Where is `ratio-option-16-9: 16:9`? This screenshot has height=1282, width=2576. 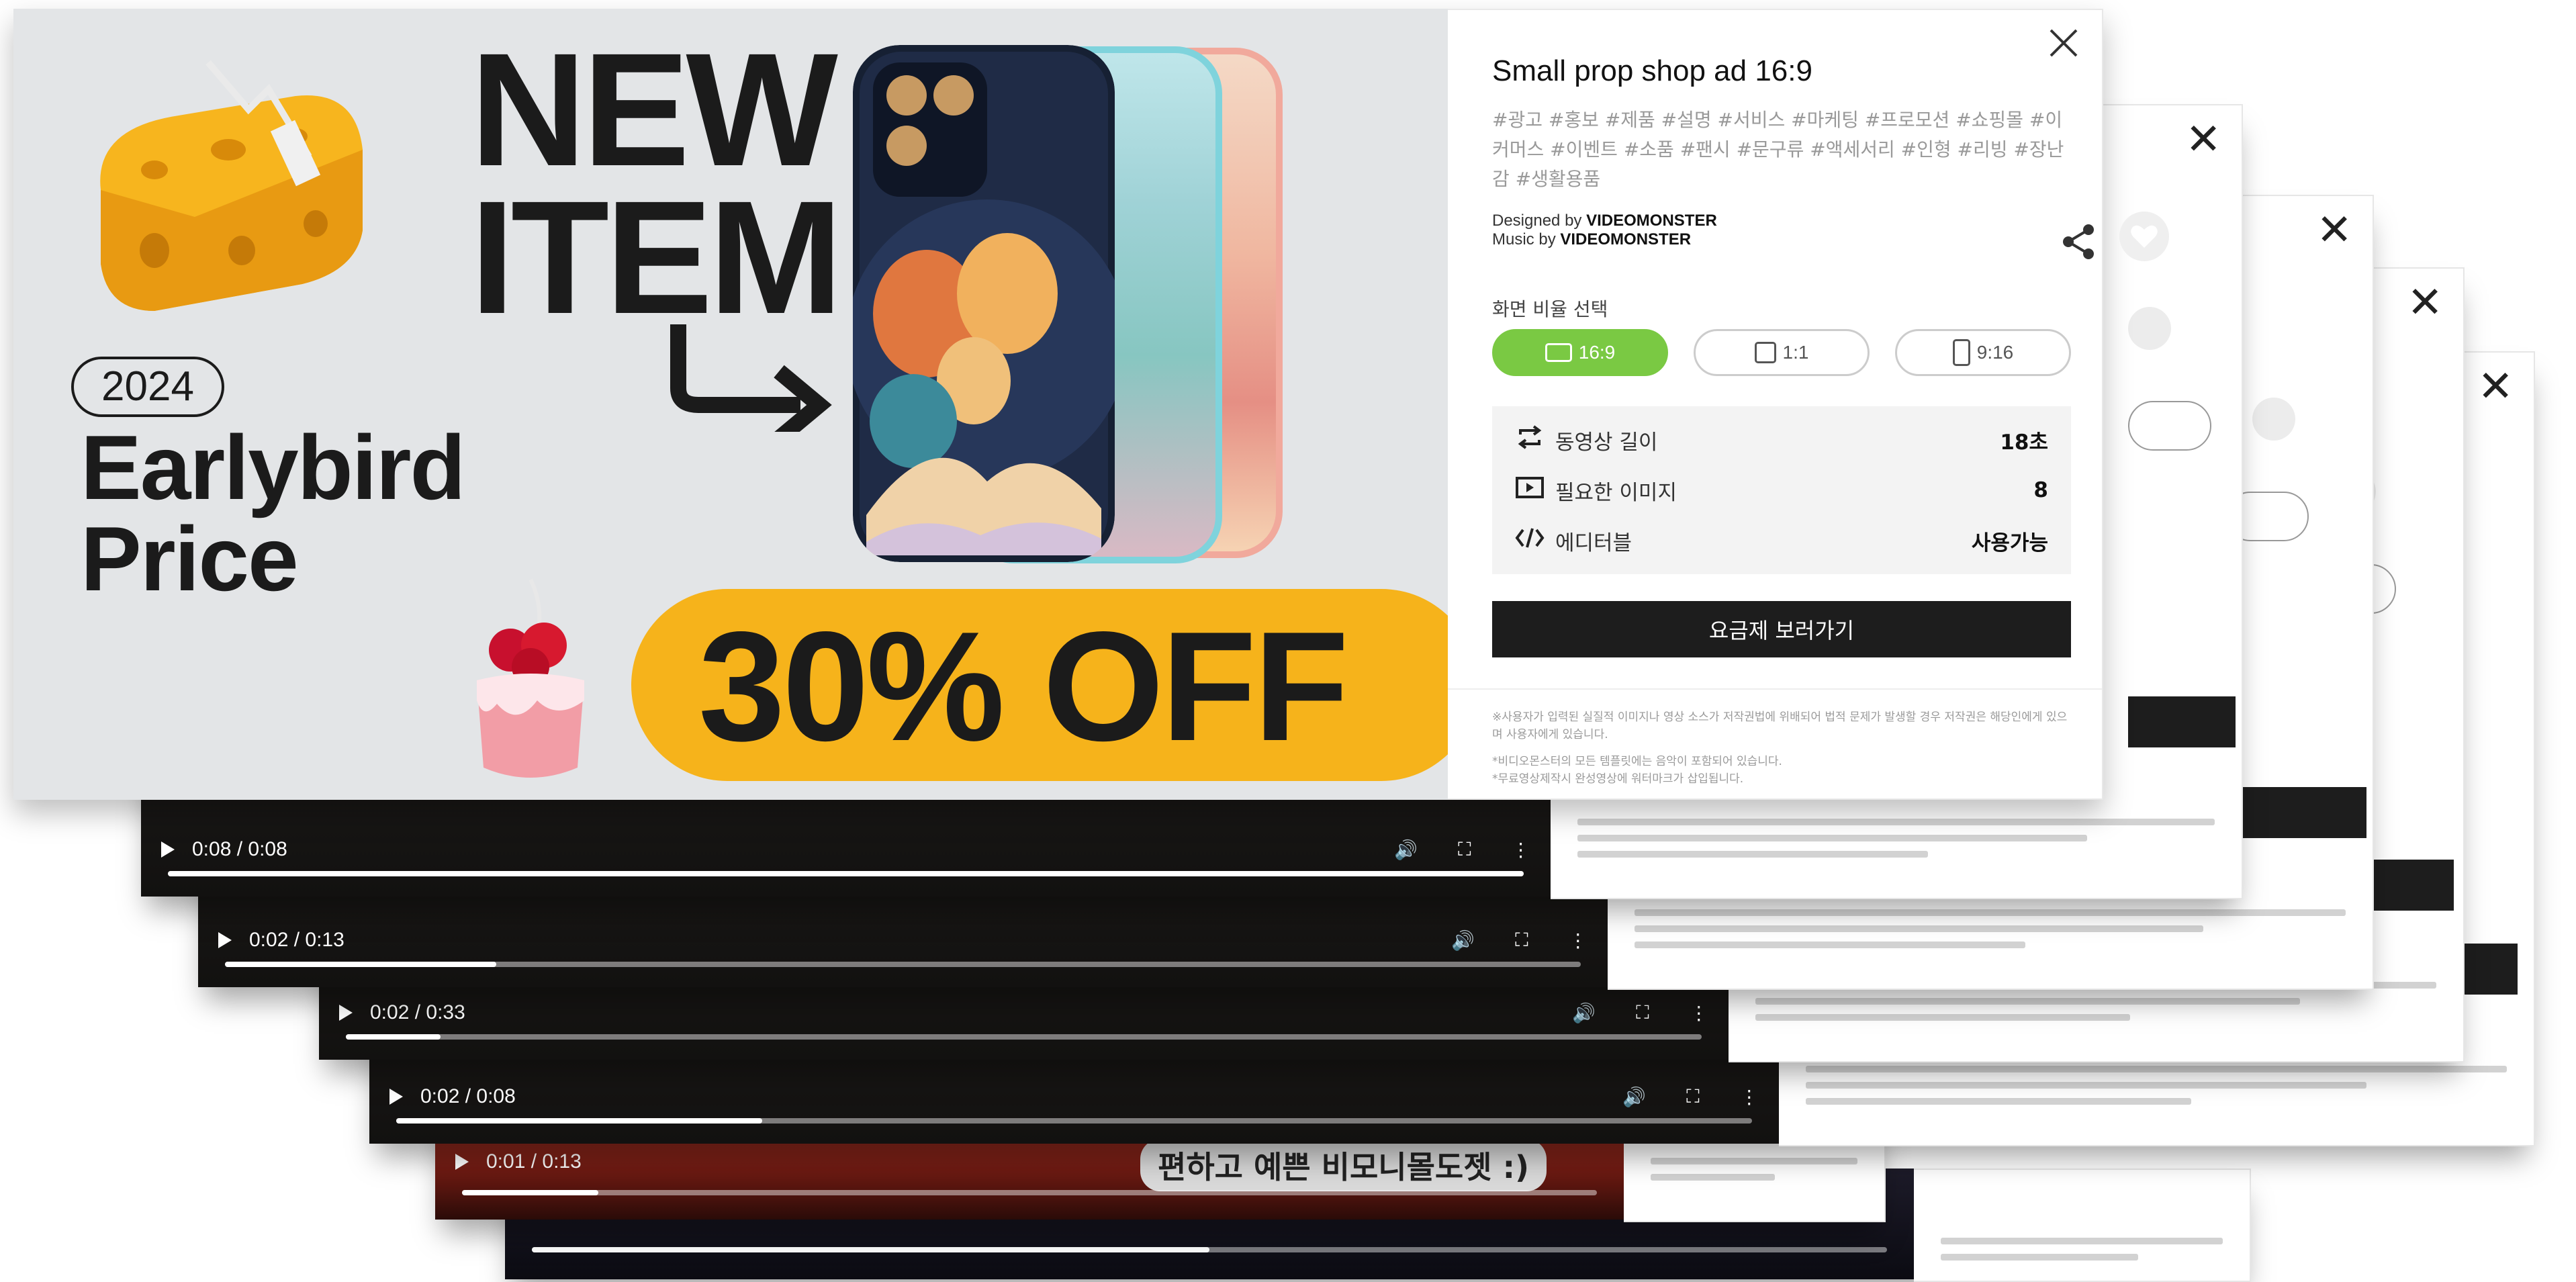 ratio-option-16-9: 16:9 is located at coordinates (1580, 353).